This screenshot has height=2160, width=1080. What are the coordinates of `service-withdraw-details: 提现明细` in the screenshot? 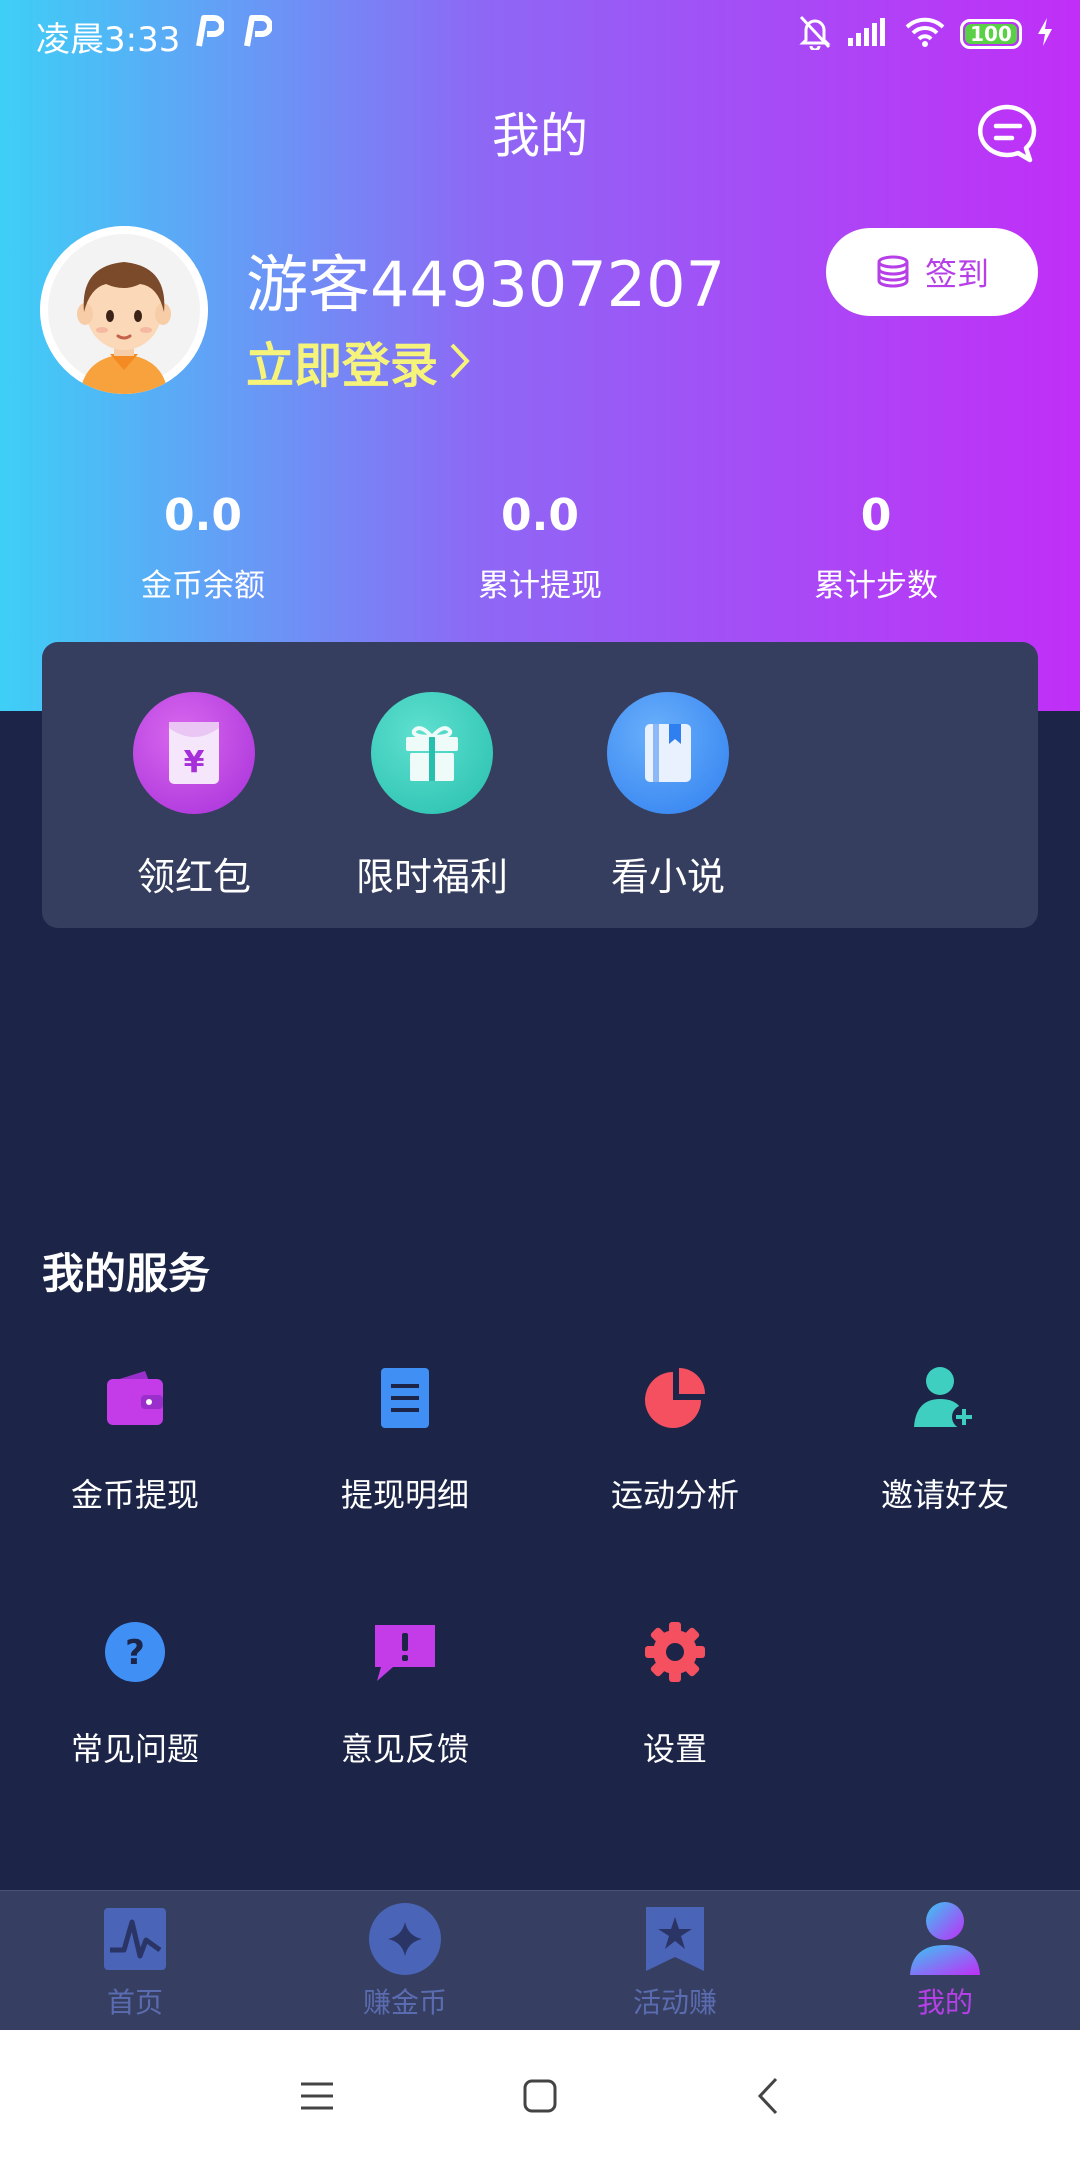 It's located at (405, 1439).